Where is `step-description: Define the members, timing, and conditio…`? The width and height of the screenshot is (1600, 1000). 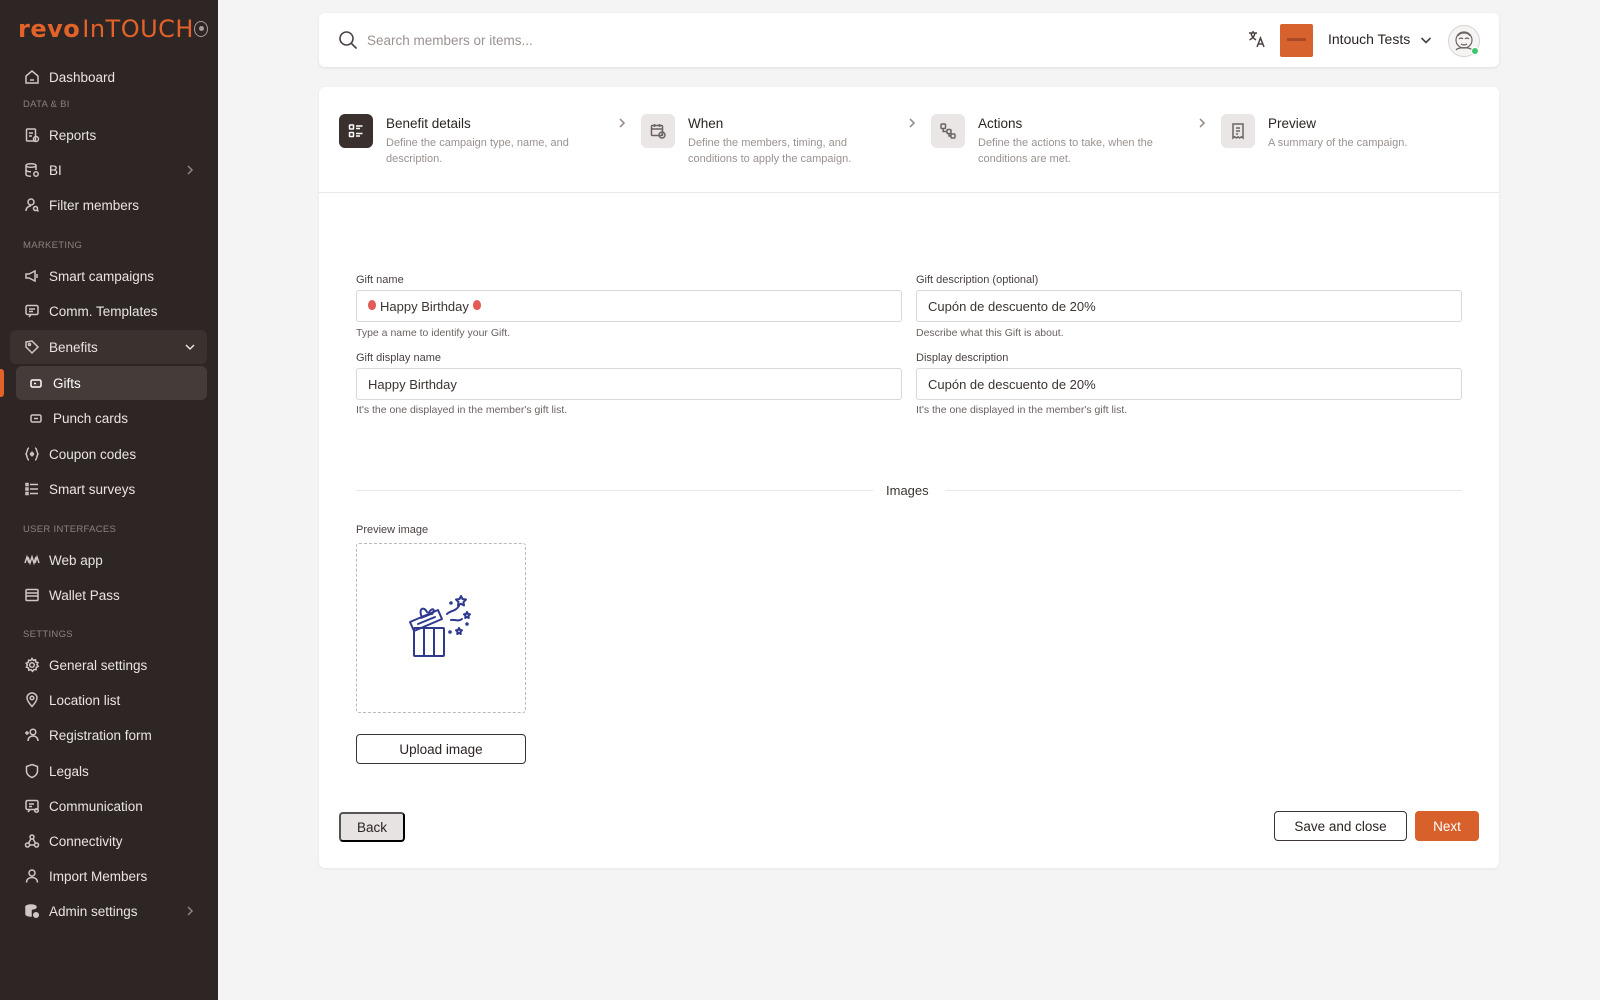 step-description: Define the members, timing, and conditio… is located at coordinates (770, 151).